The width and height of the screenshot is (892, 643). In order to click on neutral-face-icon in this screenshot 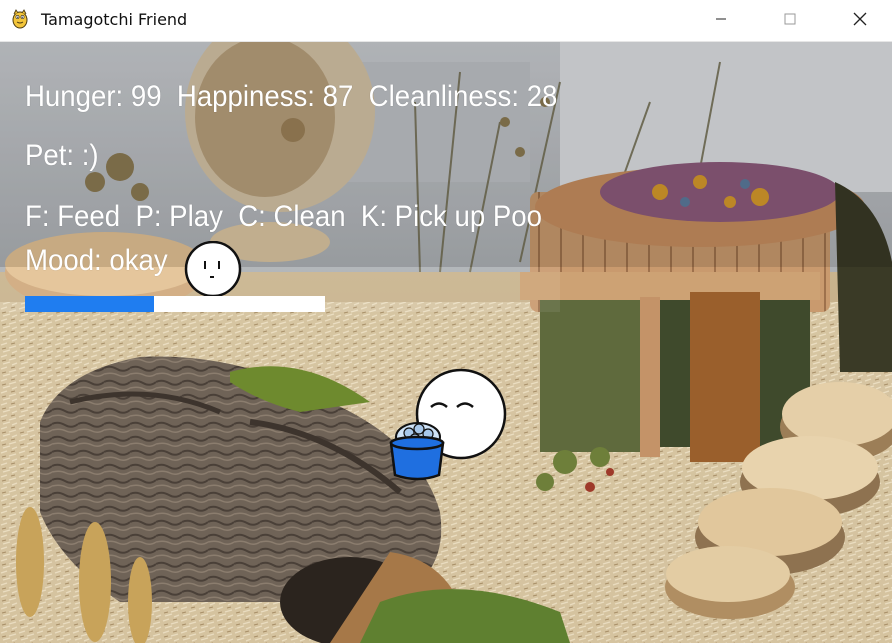, I will do `click(213, 269)`.